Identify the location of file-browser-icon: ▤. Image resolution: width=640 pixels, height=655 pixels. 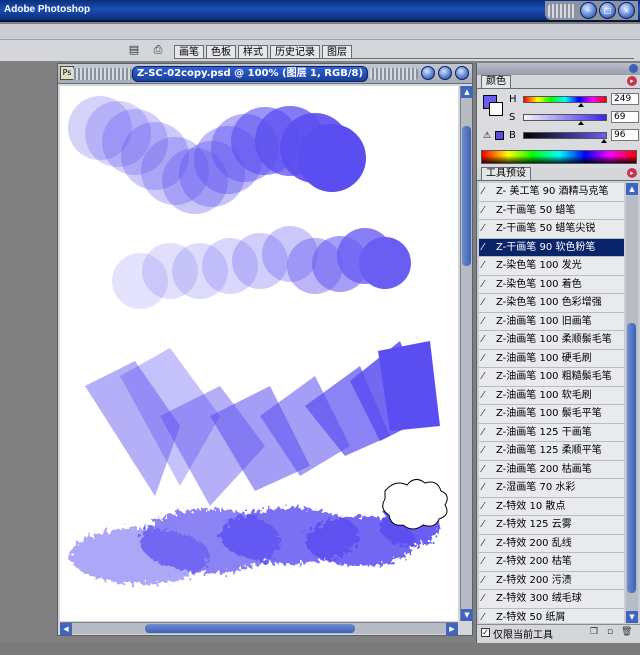
(134, 50).